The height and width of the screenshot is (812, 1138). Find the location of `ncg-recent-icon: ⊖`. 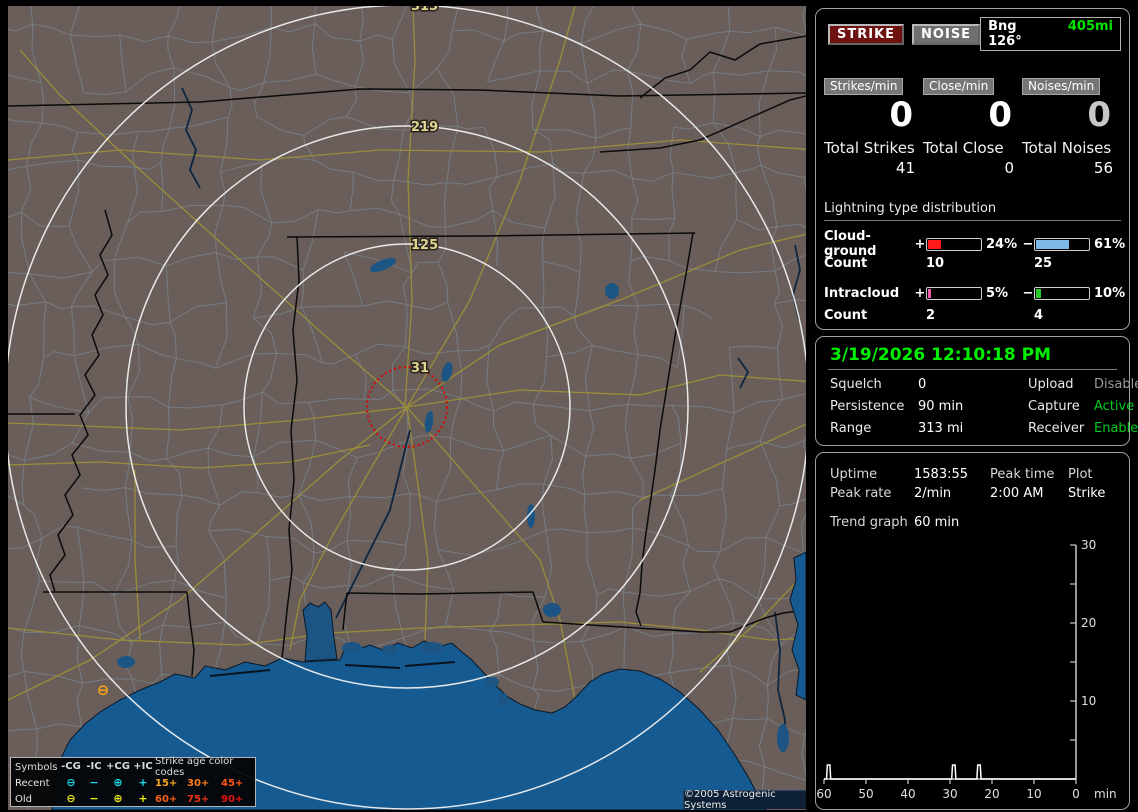

ncg-recent-icon: ⊖ is located at coordinates (71, 782).